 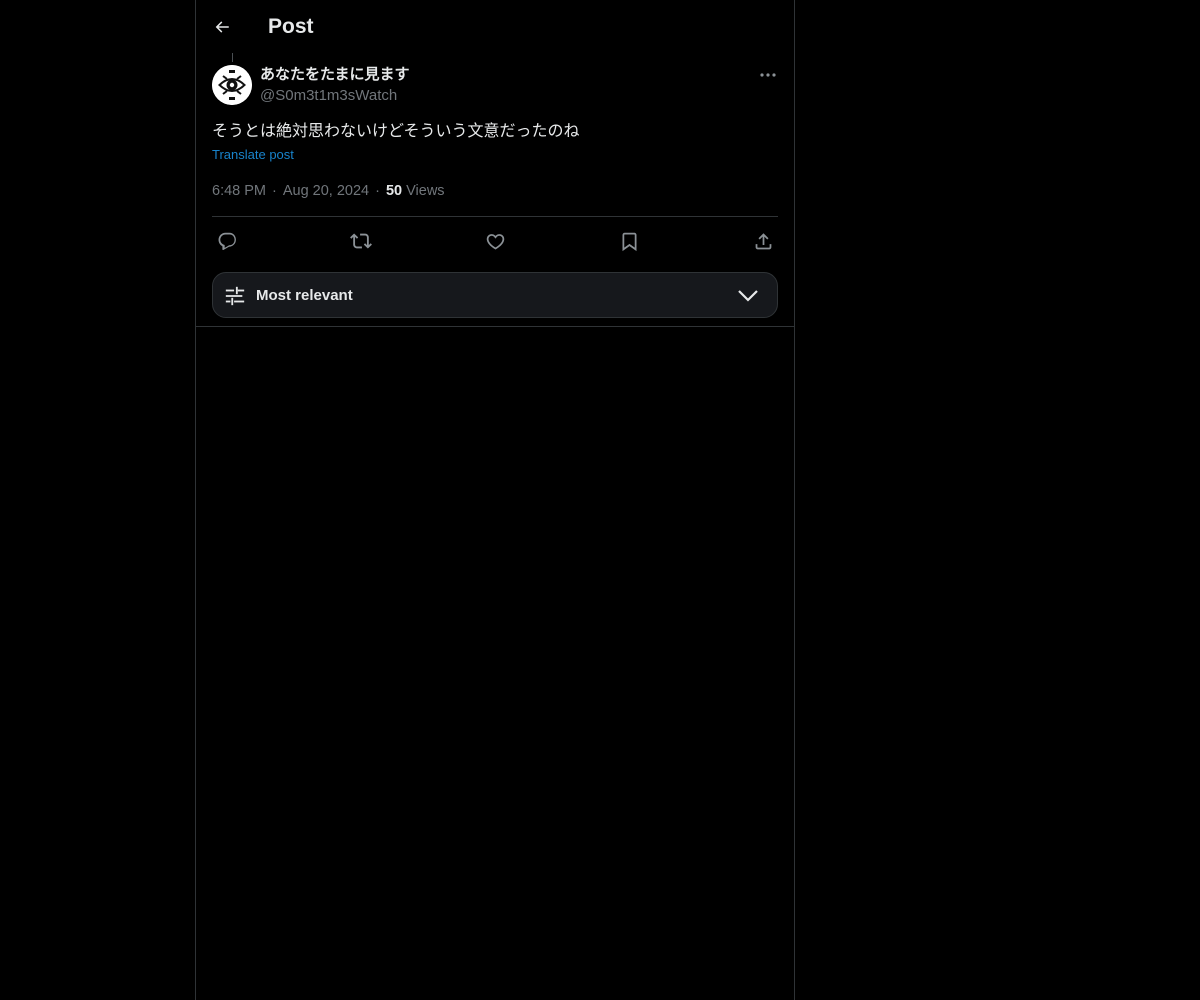 I want to click on page-header: Post, so click(x=495, y=26).